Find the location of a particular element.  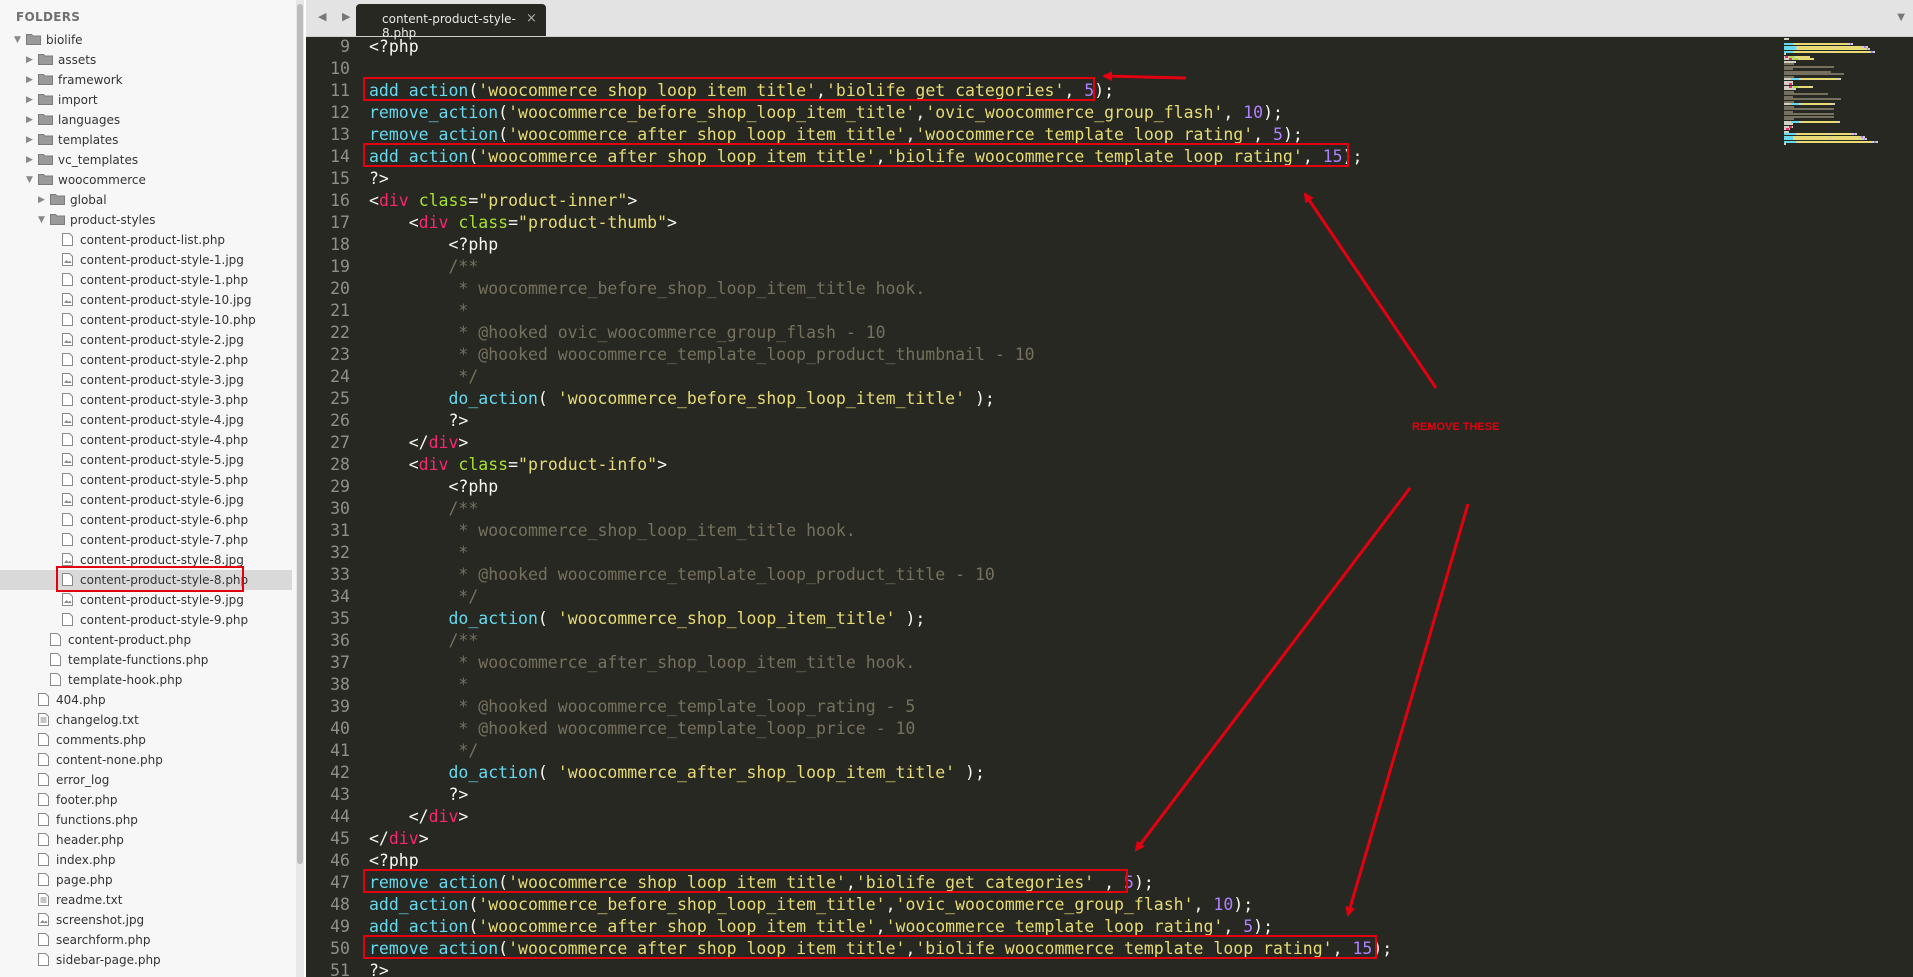

file-item: content-product-style-1.php is located at coordinates (146, 280).